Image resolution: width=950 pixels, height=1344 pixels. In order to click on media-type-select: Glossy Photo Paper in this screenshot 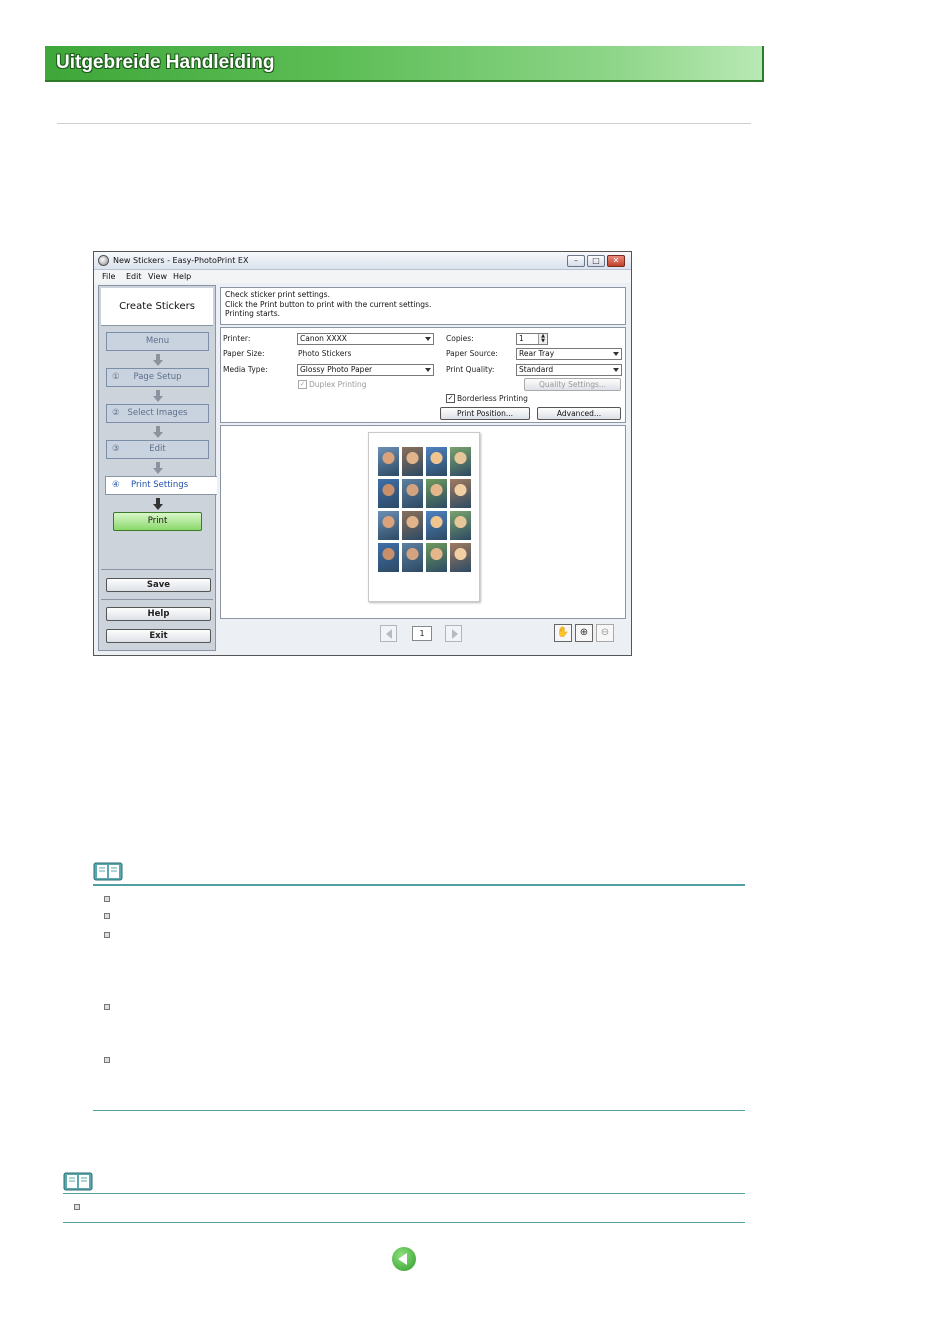, I will do `click(365, 370)`.